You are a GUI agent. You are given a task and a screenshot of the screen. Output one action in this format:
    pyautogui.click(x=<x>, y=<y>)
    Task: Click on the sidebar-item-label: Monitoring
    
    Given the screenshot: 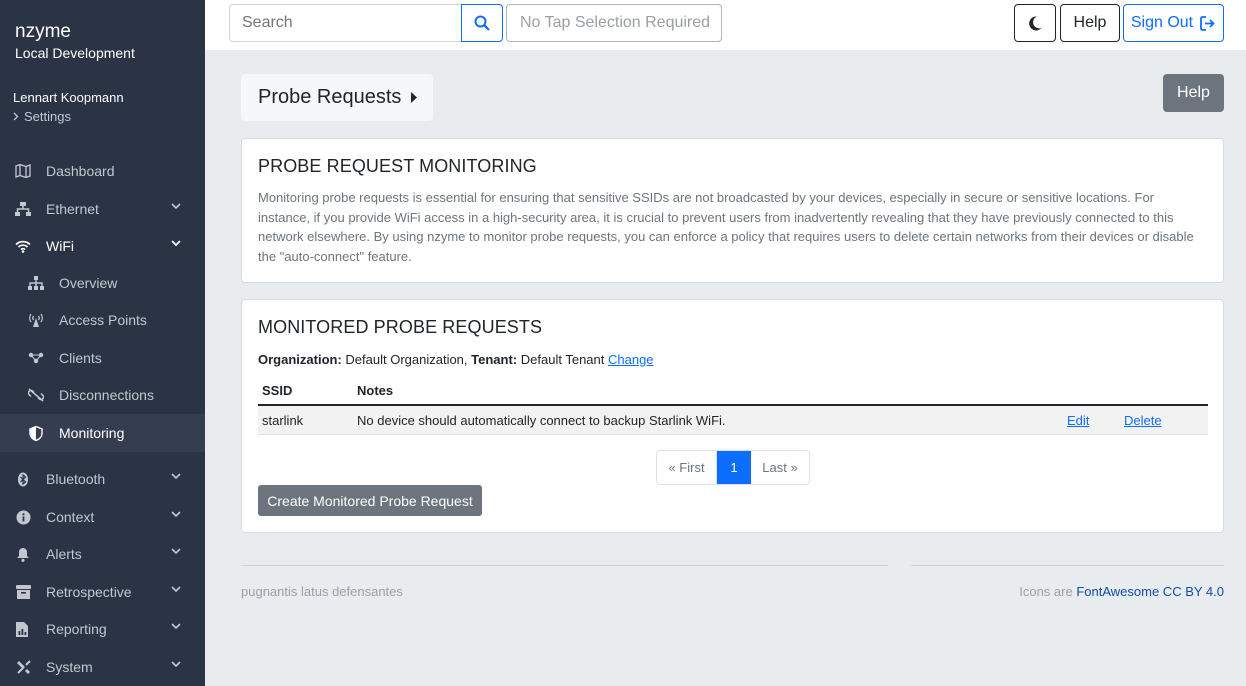 What is the action you would take?
    pyautogui.click(x=92, y=433)
    